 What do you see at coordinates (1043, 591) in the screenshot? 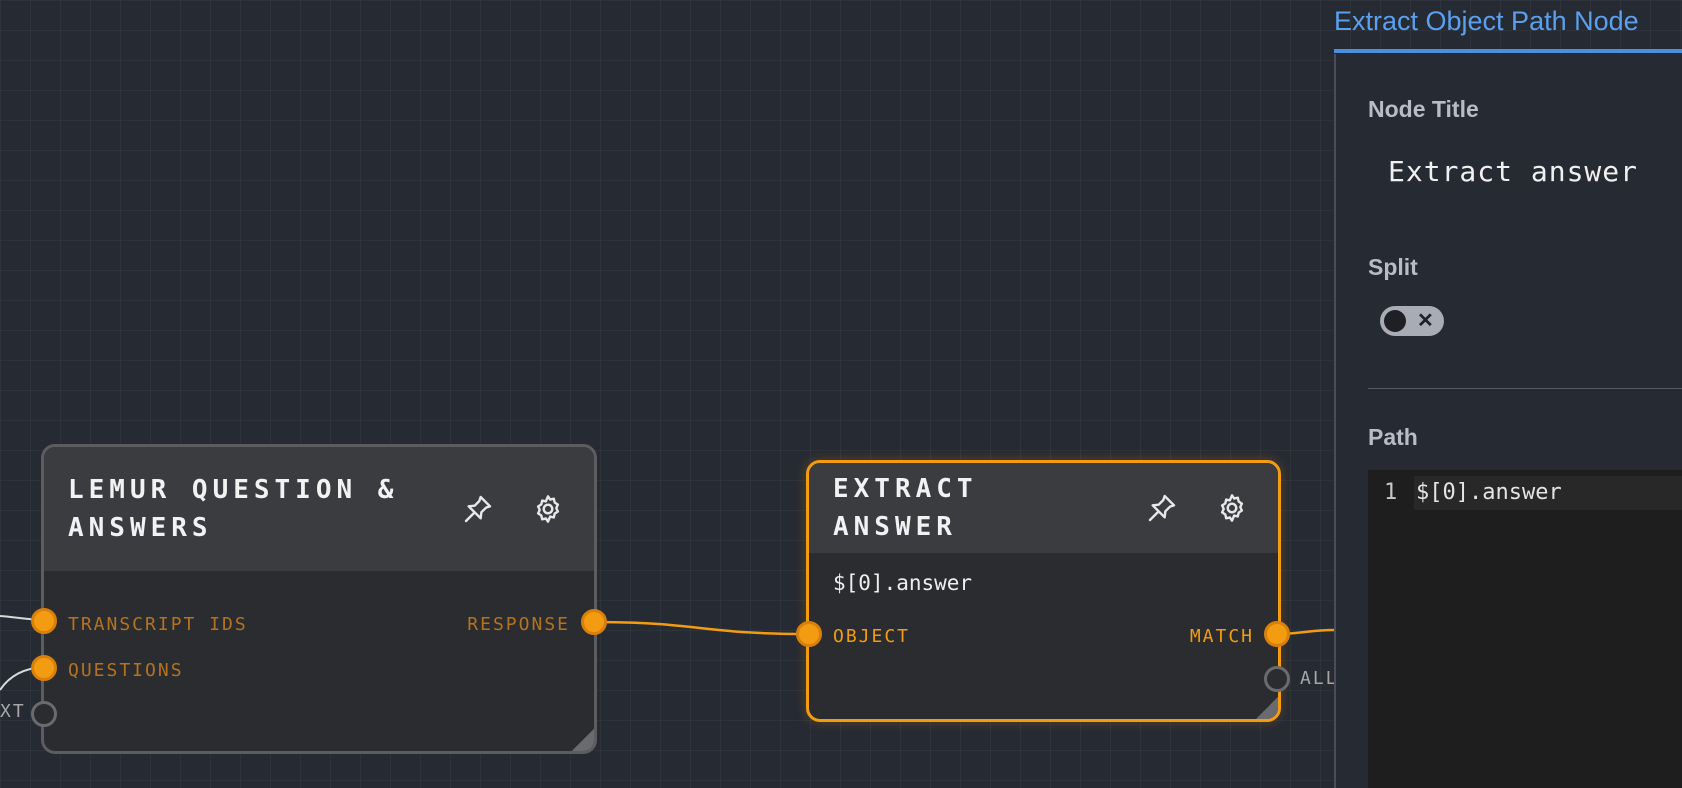
I see `extract-answer-node: EXTRACT ANSWER $[0].answer OBJECT MATCH` at bounding box center [1043, 591].